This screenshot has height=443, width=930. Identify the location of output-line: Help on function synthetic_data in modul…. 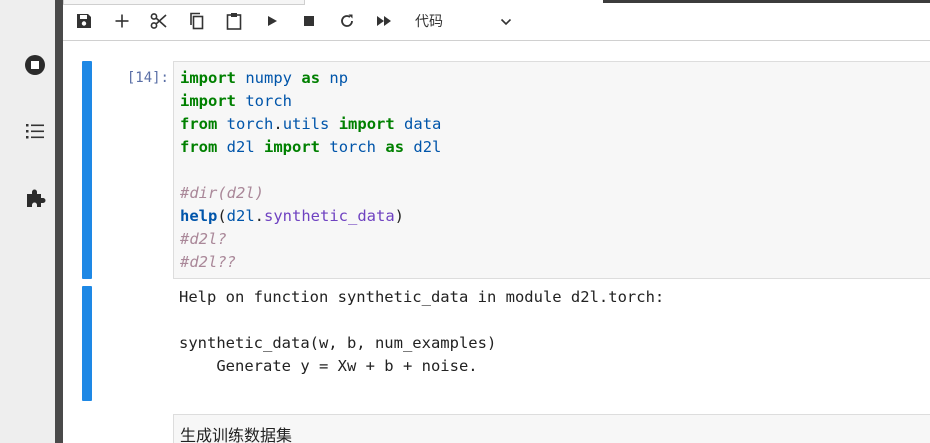
(422, 297).